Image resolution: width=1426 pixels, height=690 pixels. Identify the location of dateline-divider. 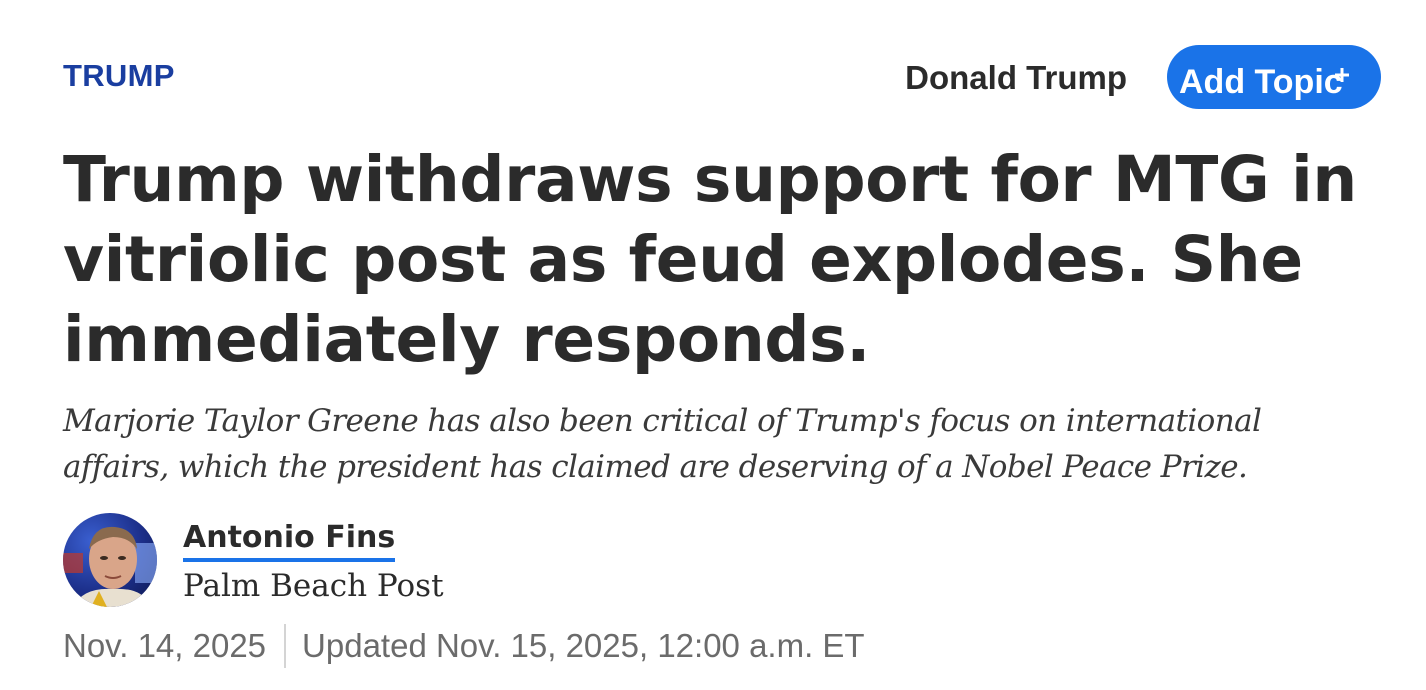
(285, 646).